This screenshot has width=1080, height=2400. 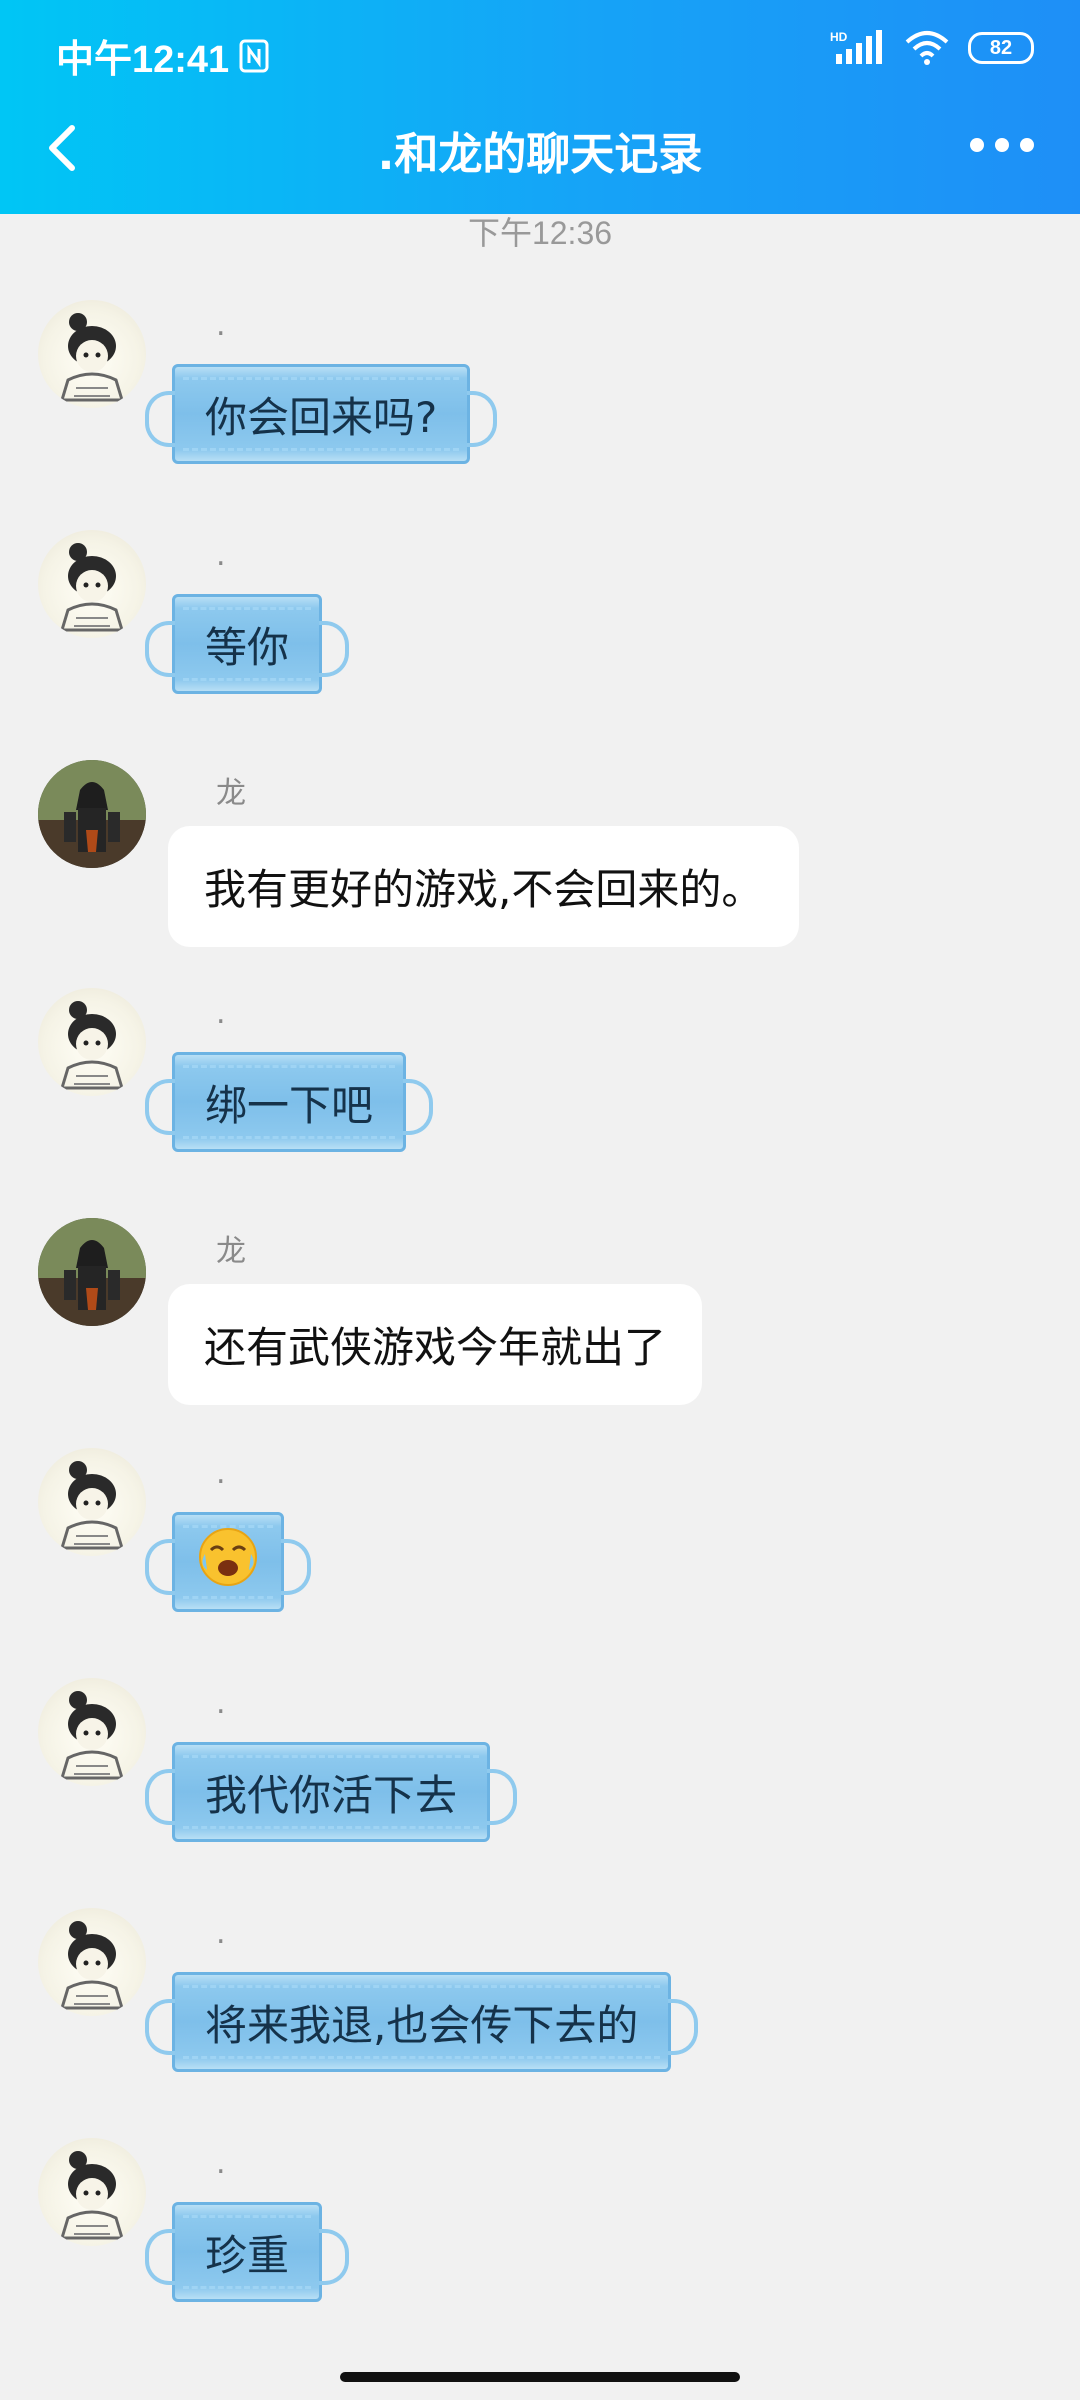 What do you see at coordinates (540, 620) in the screenshot?
I see `chat-message: . 等你` at bounding box center [540, 620].